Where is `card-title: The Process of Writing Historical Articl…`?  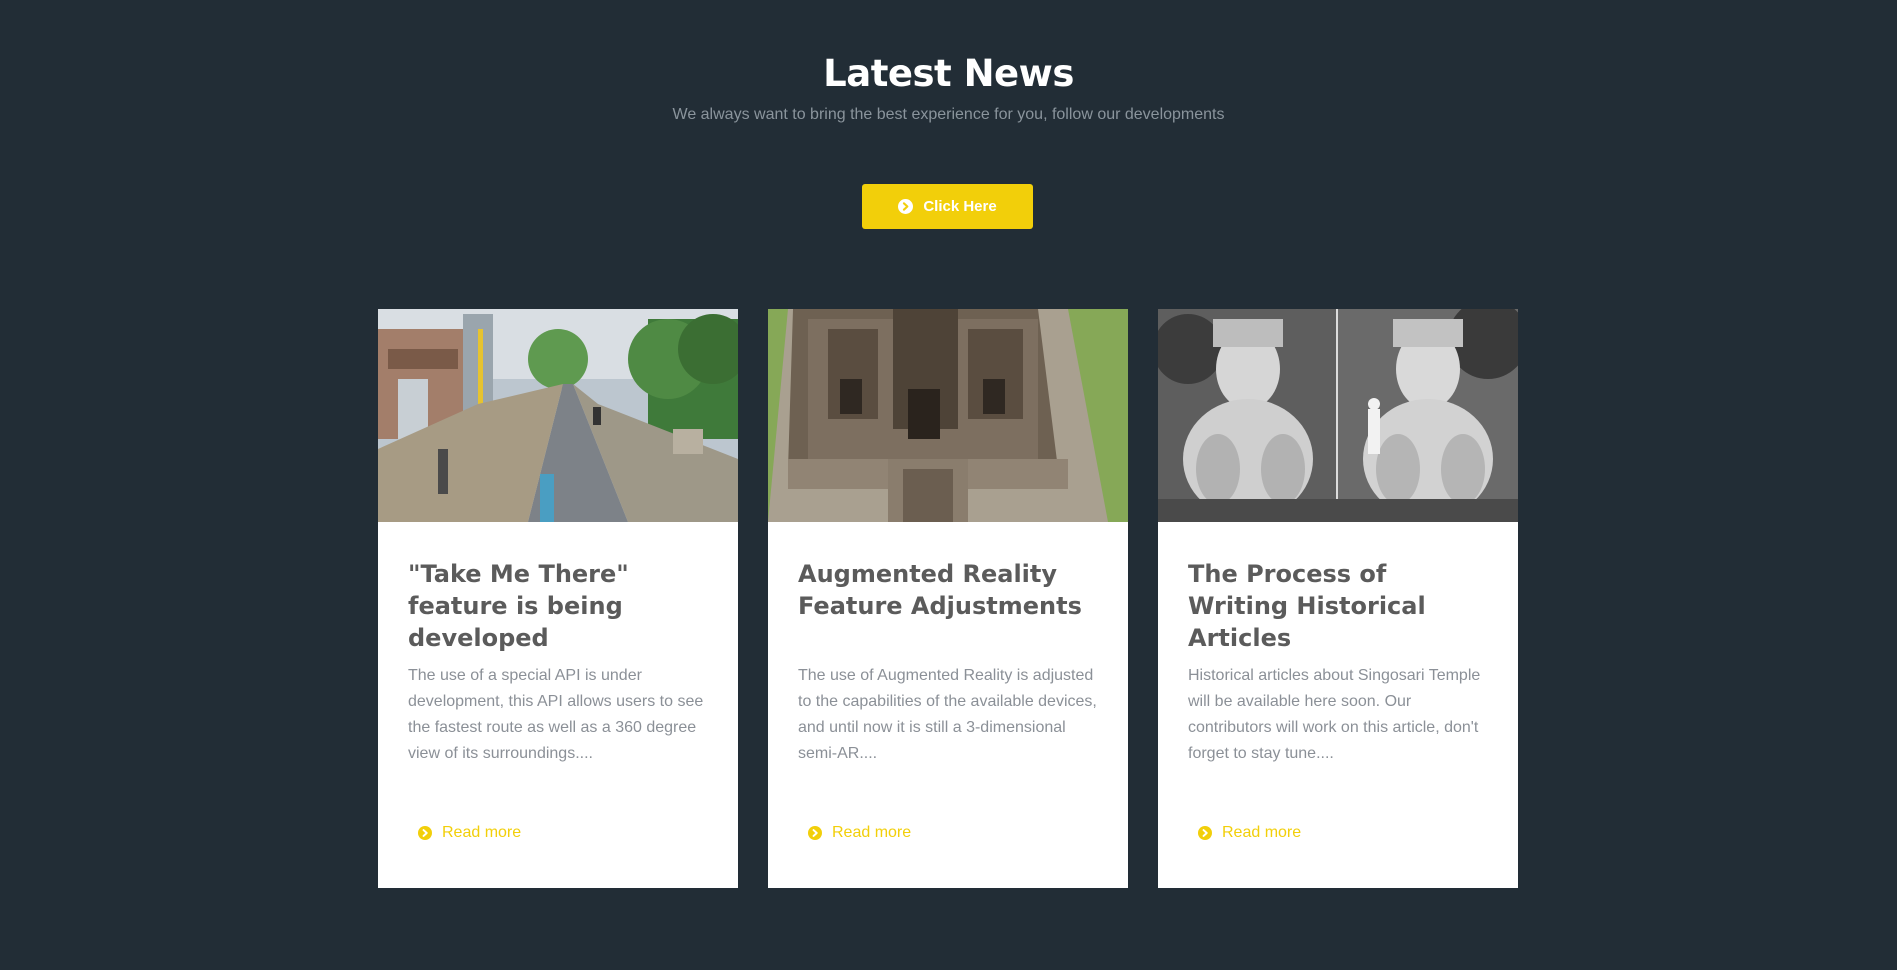
card-title: The Process of Writing Historical Articl… is located at coordinates (1338, 606).